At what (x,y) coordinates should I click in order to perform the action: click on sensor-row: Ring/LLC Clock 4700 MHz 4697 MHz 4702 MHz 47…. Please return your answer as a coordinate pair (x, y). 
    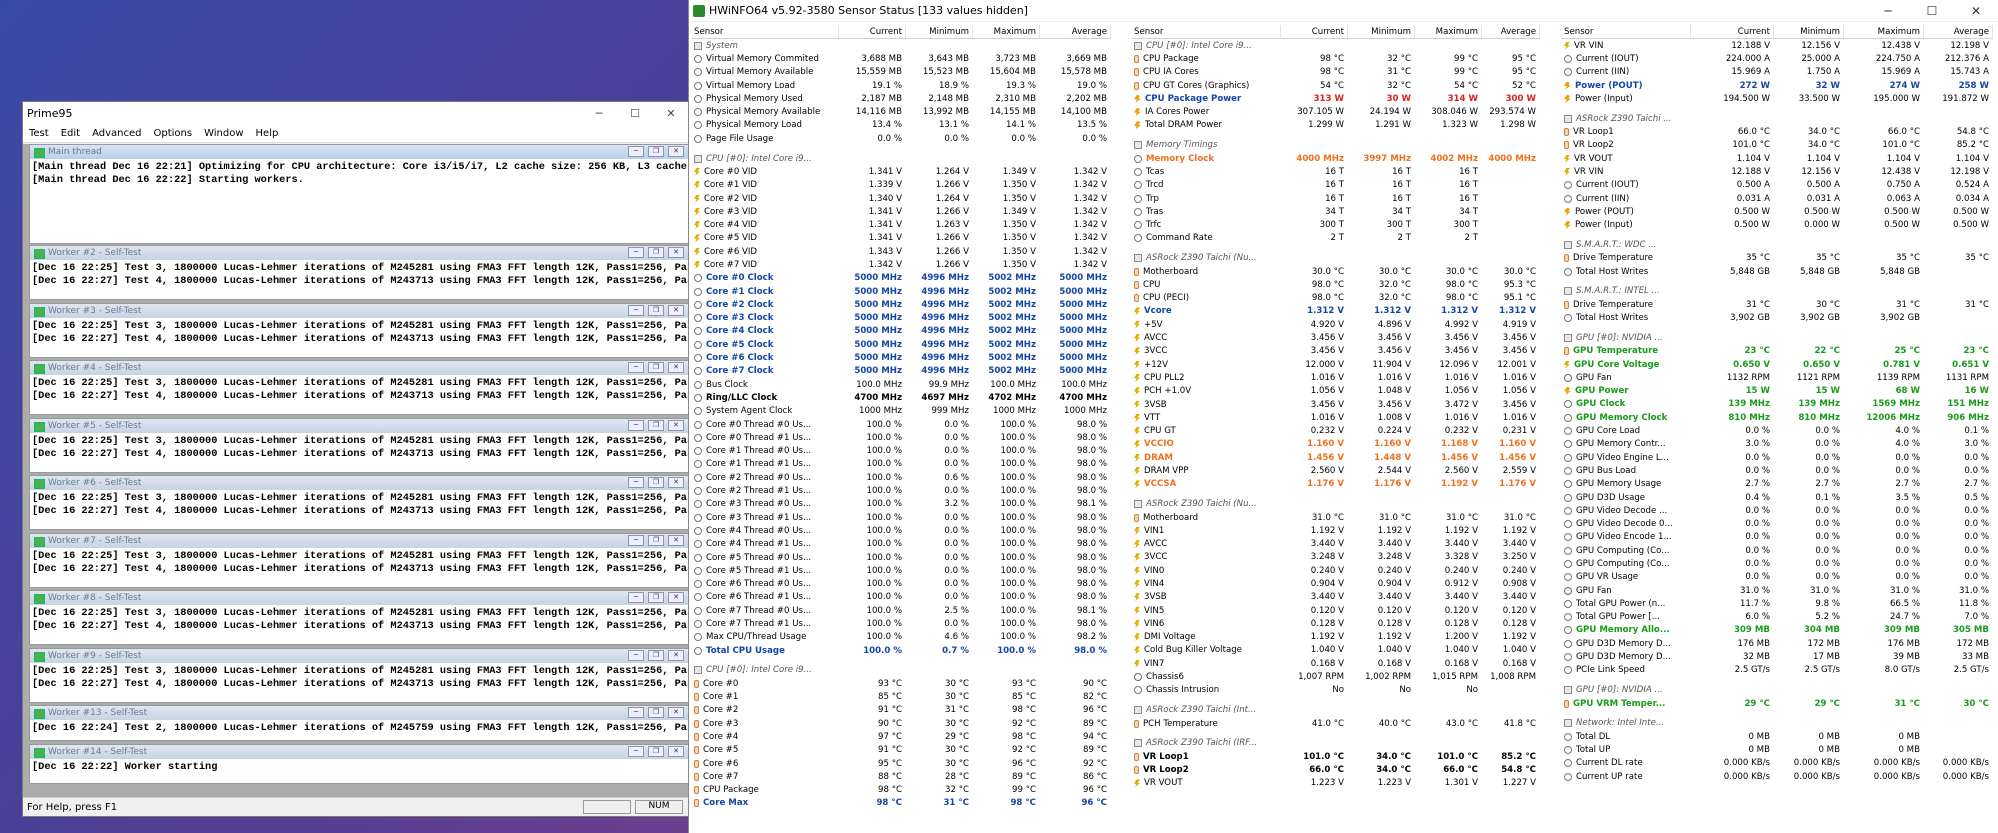
    Looking at the image, I should click on (901, 397).